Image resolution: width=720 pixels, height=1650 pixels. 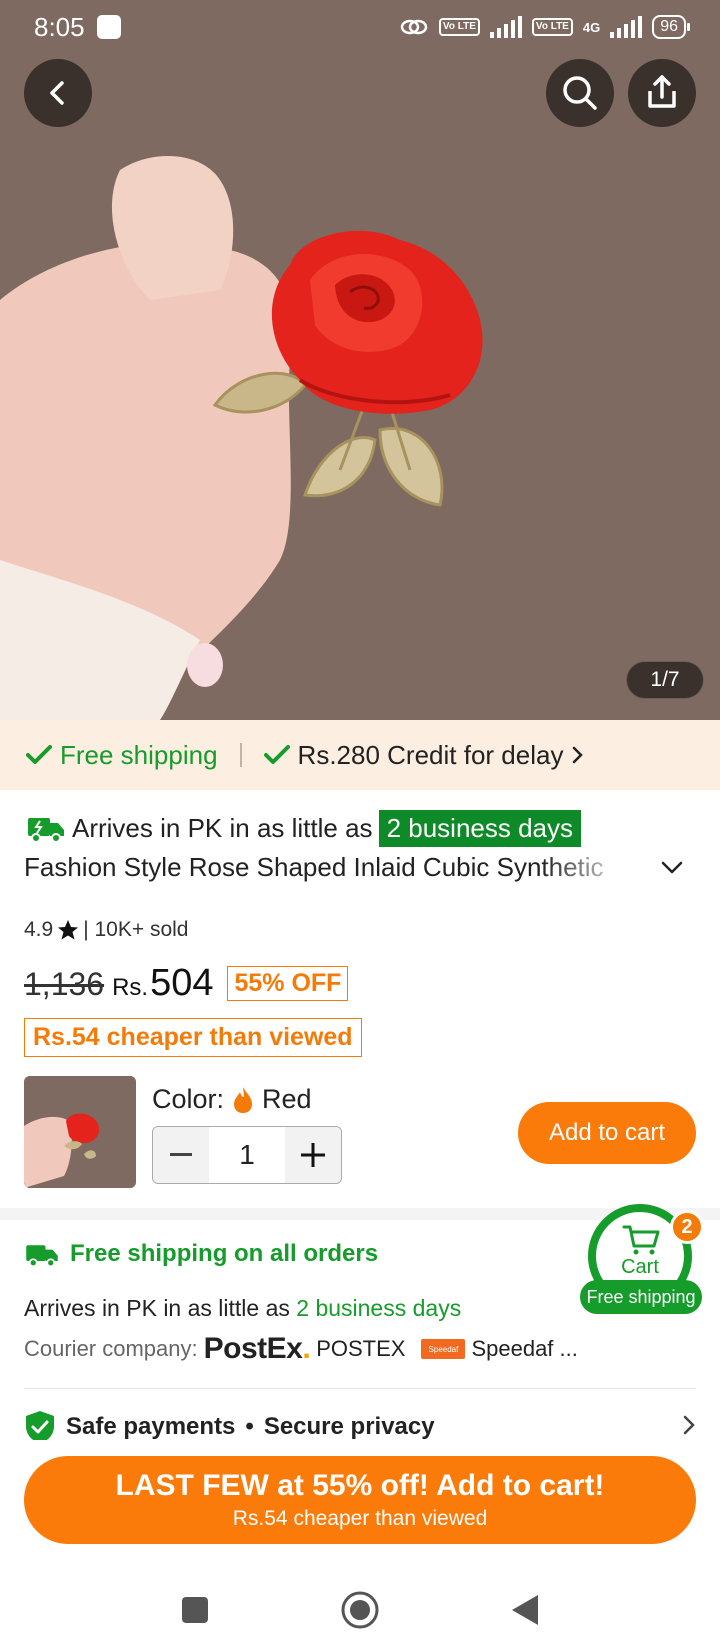 What do you see at coordinates (459, 27) in the screenshot?
I see `volte-icon: Vo LTE` at bounding box center [459, 27].